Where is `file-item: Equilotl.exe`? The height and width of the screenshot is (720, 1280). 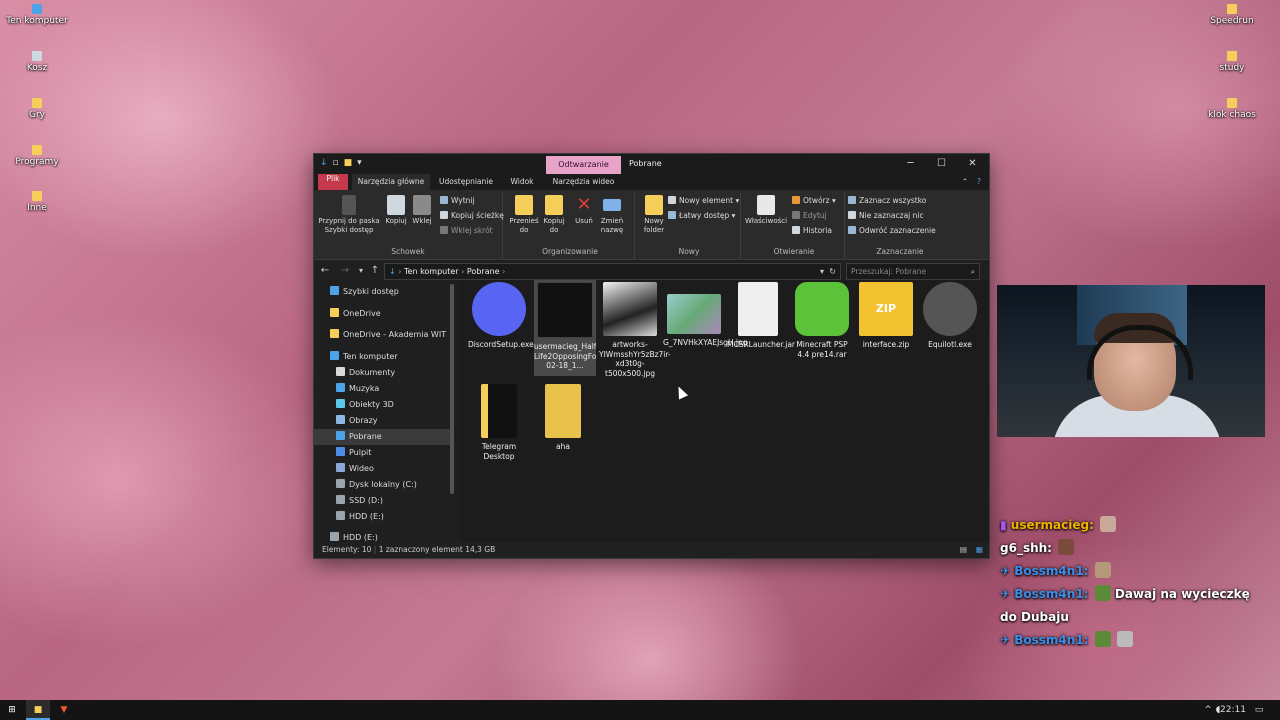 file-item: Equilotl.exe is located at coordinates (950, 315).